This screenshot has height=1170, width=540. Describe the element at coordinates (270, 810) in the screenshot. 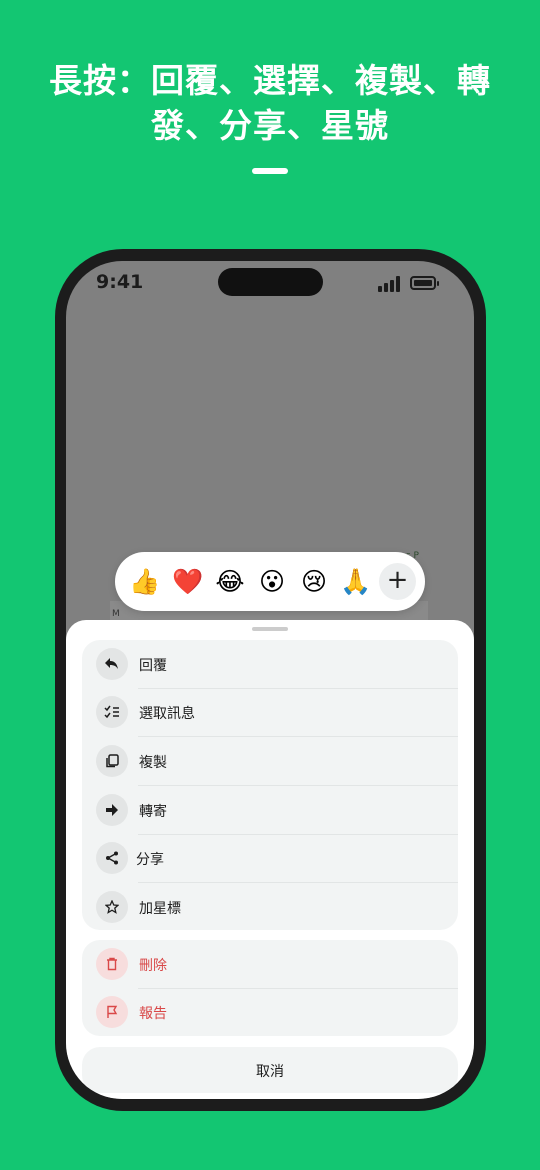

I see `menu-item-forward: 轉寄` at that location.